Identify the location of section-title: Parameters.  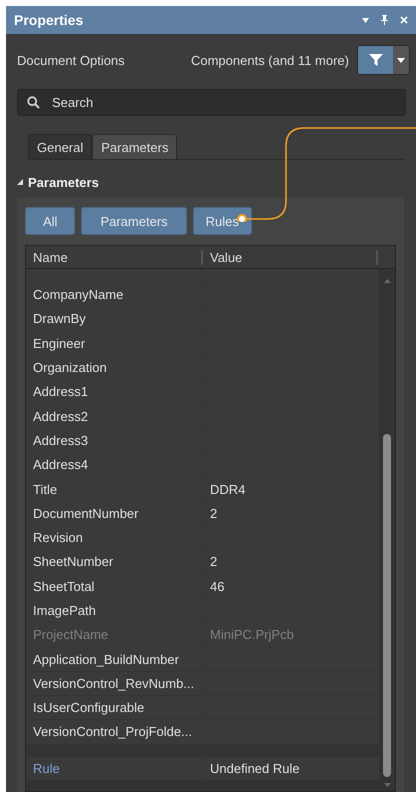
(63, 182).